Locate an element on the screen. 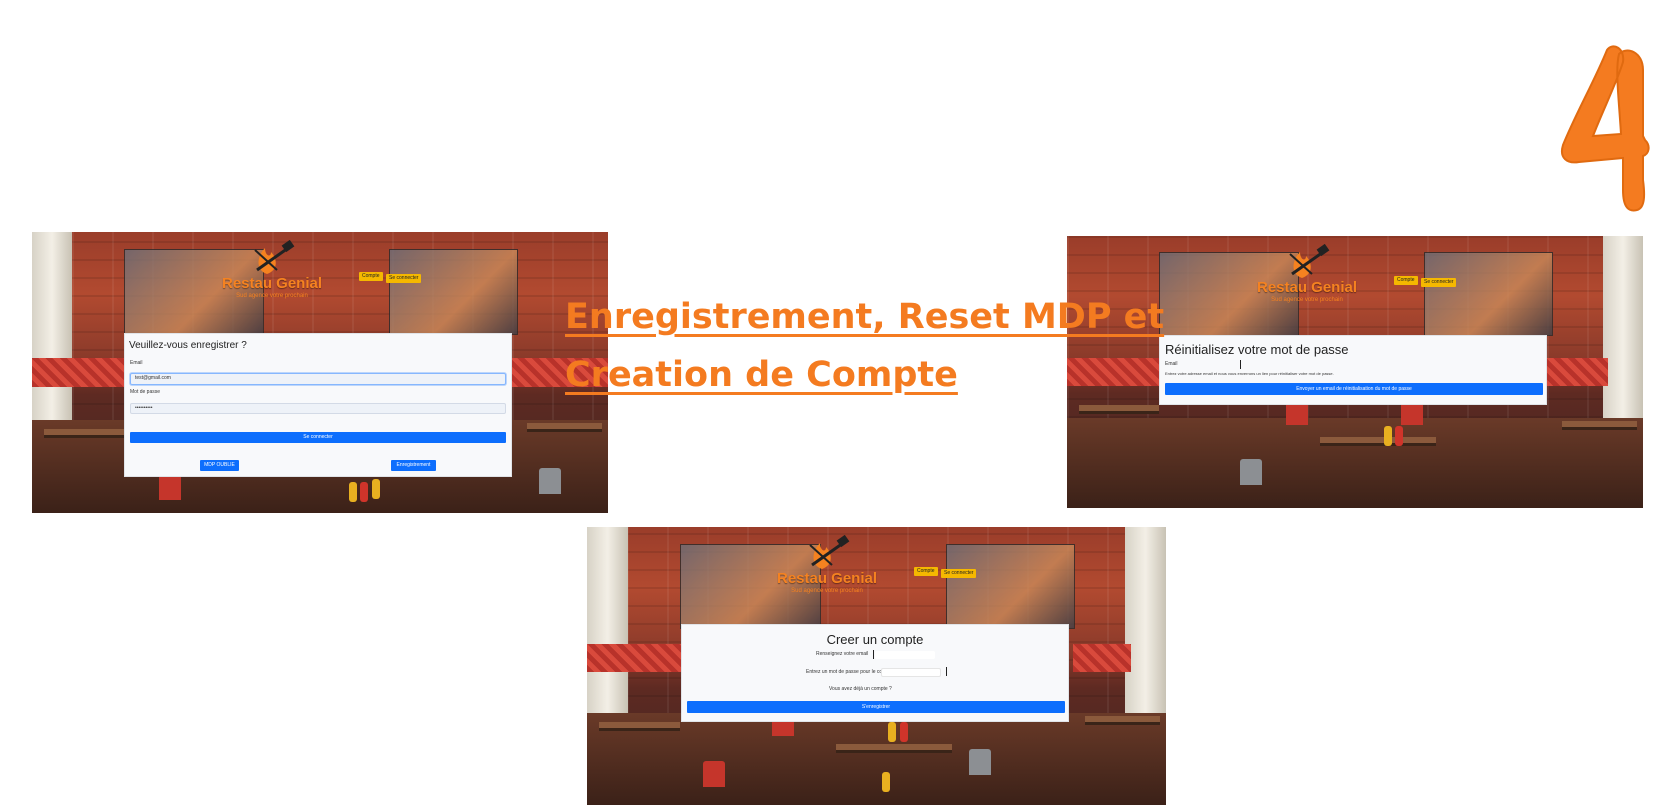 This screenshot has height=812, width=1661. create-password-field is located at coordinates (911, 672).